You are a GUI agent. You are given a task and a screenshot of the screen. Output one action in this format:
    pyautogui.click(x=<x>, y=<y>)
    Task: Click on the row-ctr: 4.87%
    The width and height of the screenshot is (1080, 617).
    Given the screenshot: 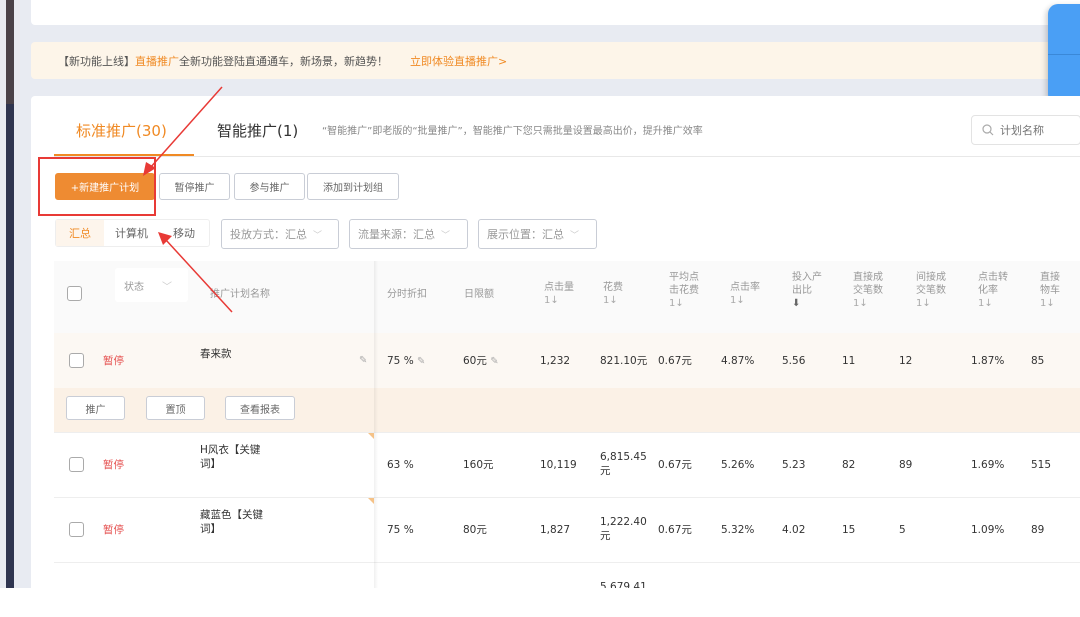 What is the action you would take?
    pyautogui.click(x=738, y=361)
    